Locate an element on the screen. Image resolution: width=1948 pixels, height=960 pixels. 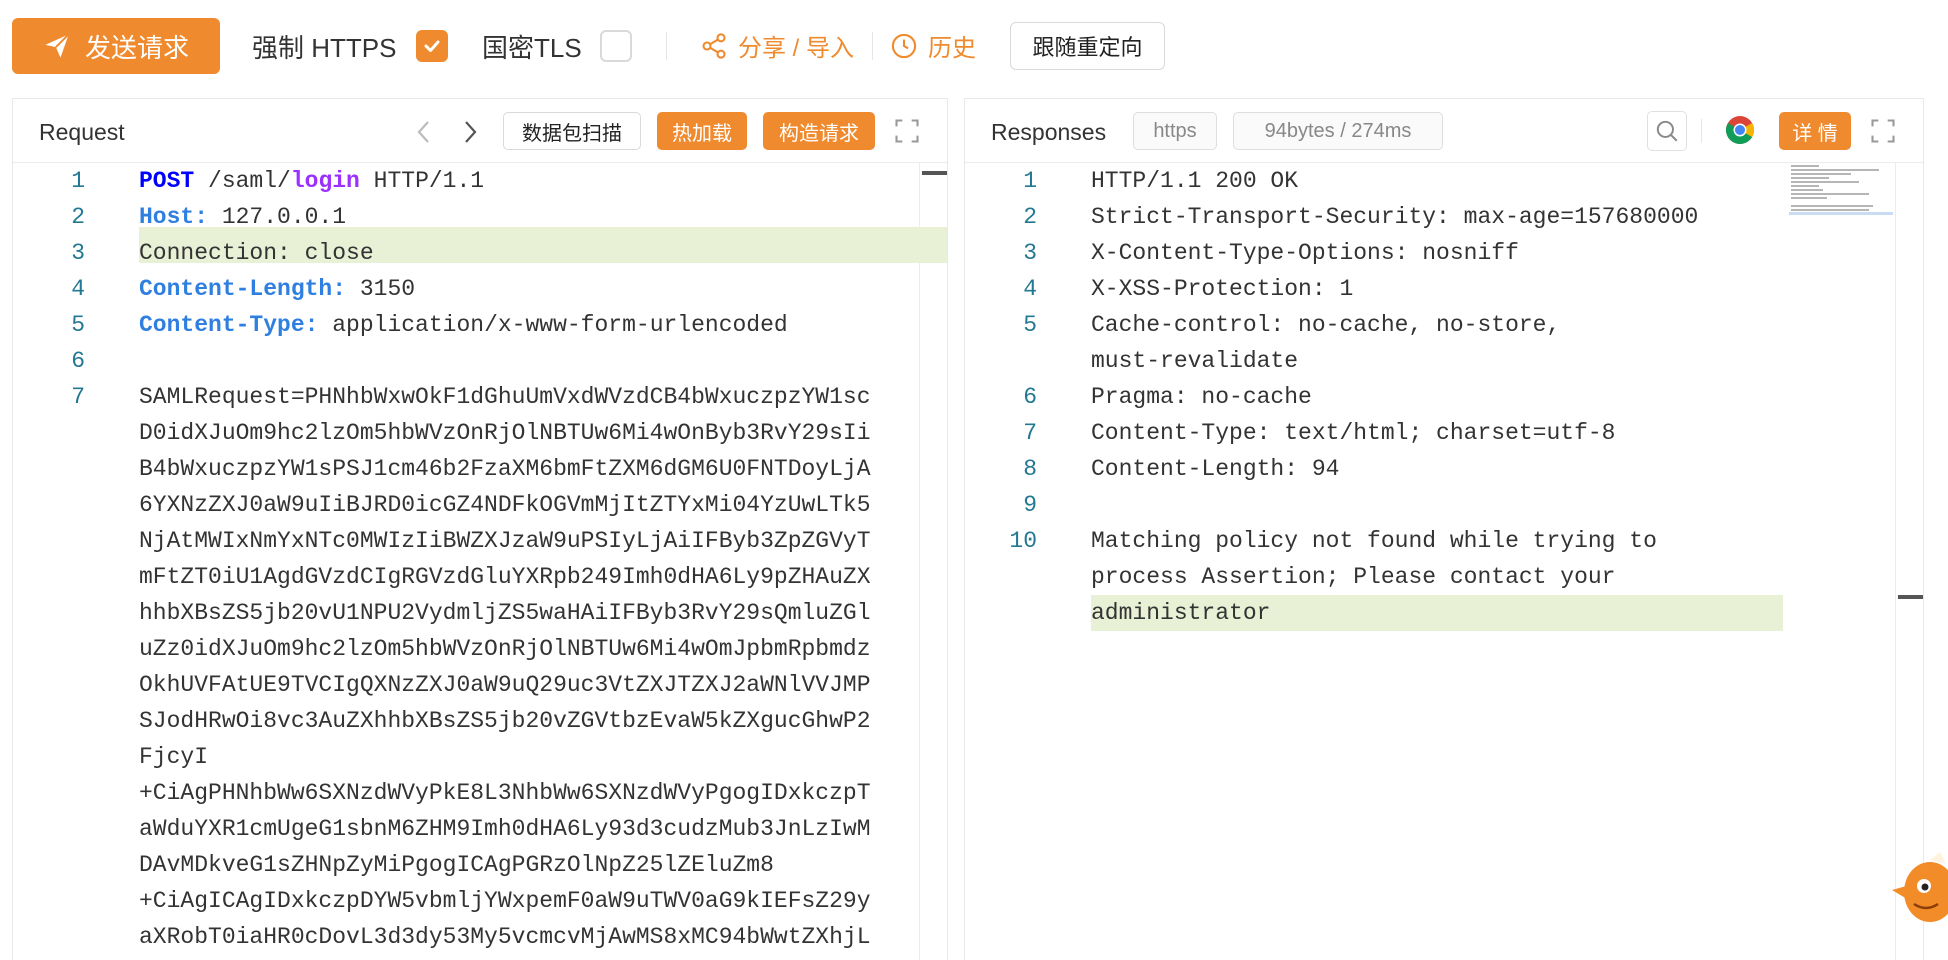
code-line-wrap: administrator is located at coordinates (1181, 613).